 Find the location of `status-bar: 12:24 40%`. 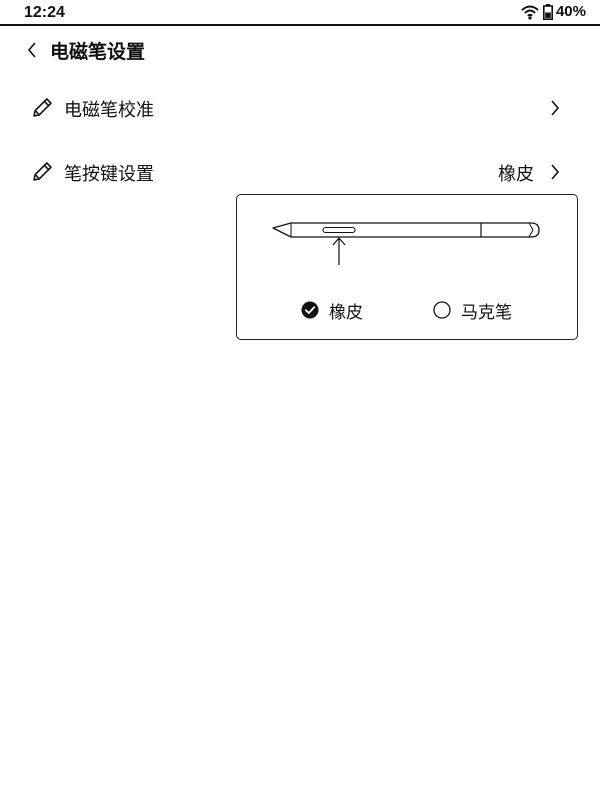

status-bar: 12:24 40% is located at coordinates (300, 13).